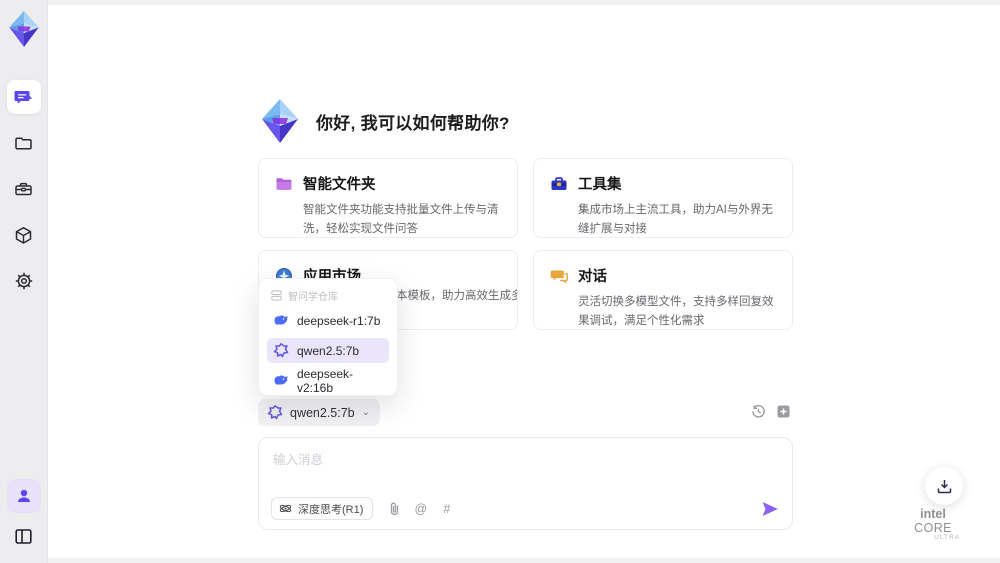 This screenshot has height=563, width=1000. What do you see at coordinates (285, 508) in the screenshot?
I see `atom-icon` at bounding box center [285, 508].